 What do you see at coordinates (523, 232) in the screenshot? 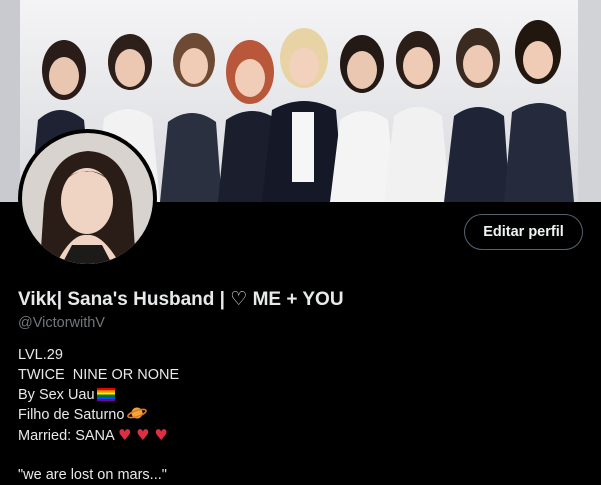
I see `edit-profile-button: Editar perfil` at bounding box center [523, 232].